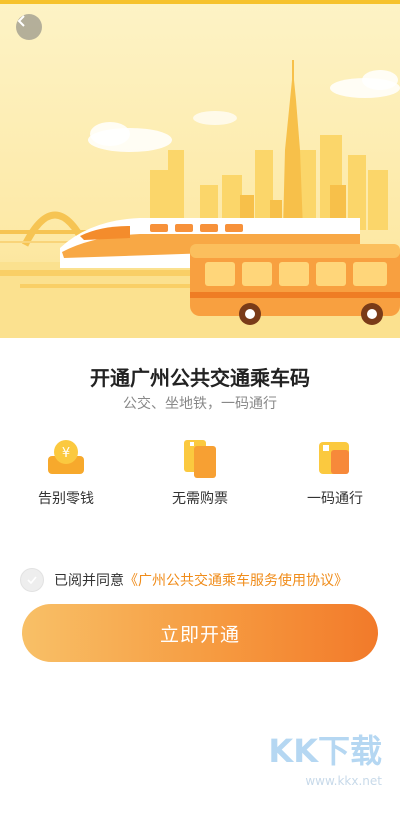  I want to click on coin-icon: ¥, so click(66, 457).